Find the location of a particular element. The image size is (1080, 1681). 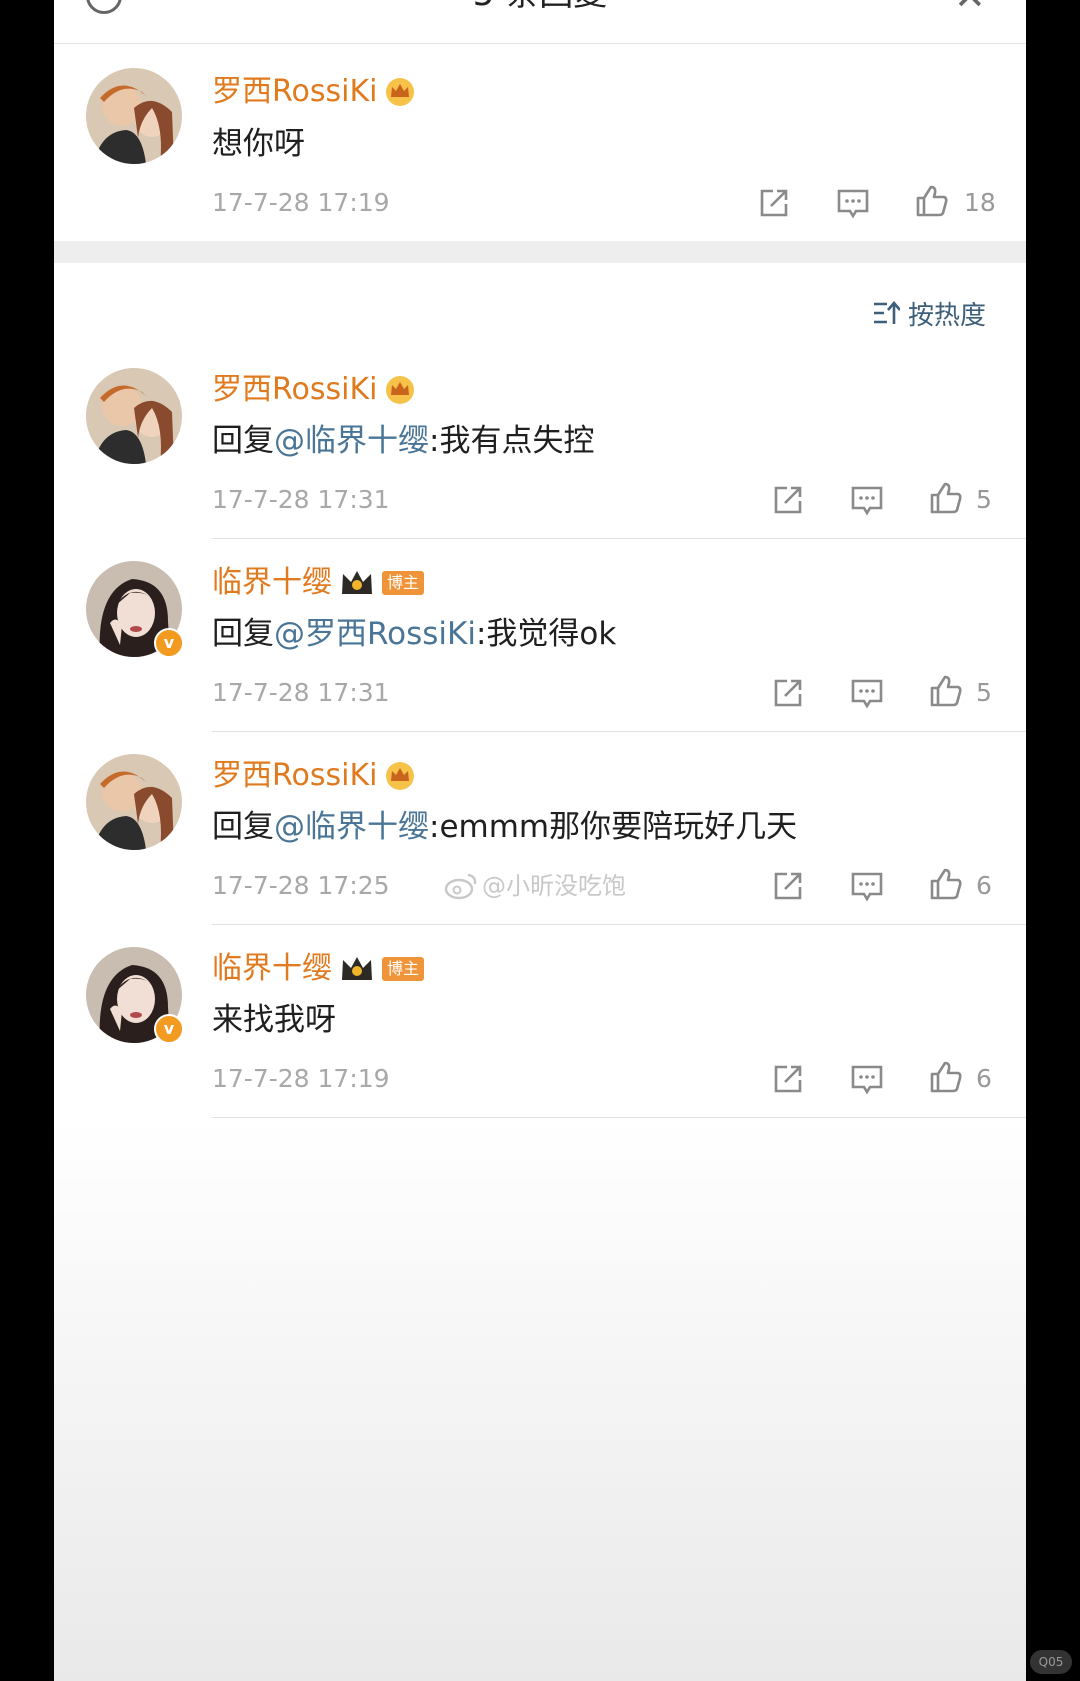

sort-toggle: 按热度 is located at coordinates (929, 313).